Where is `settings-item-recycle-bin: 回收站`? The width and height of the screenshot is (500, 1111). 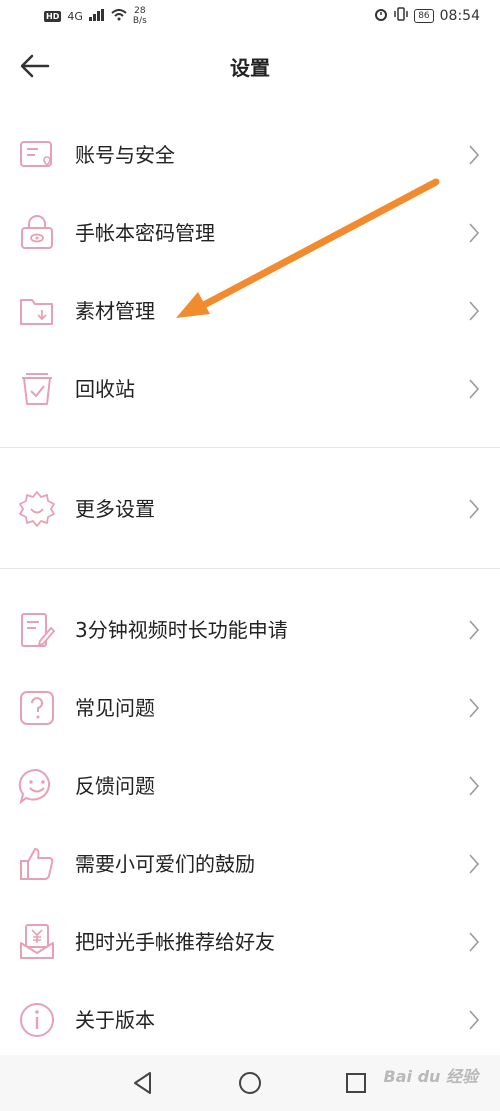 settings-item-recycle-bin: 回收站 is located at coordinates (250, 389).